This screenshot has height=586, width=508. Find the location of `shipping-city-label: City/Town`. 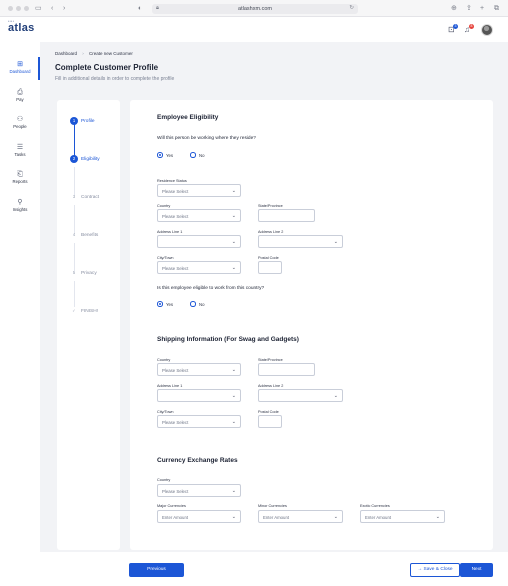

shipping-city-label: City/Town is located at coordinates (165, 412).